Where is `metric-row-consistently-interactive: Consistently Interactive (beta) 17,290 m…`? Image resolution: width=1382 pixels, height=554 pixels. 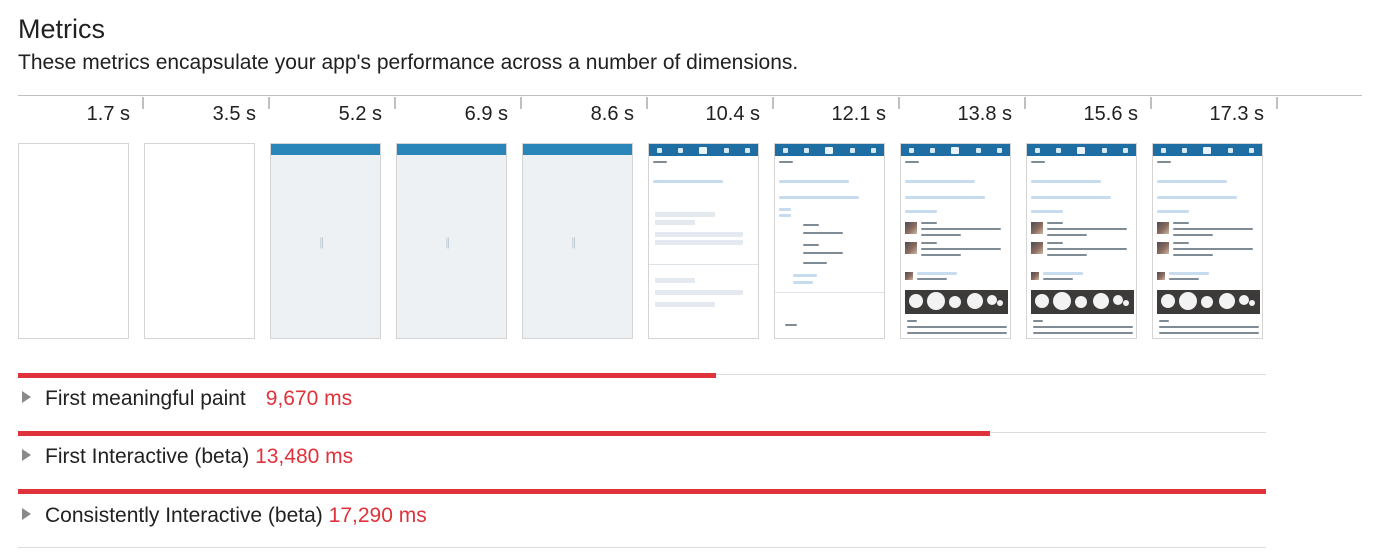
metric-row-consistently-interactive: Consistently Interactive (beta) 17,290 m… is located at coordinates (224, 516).